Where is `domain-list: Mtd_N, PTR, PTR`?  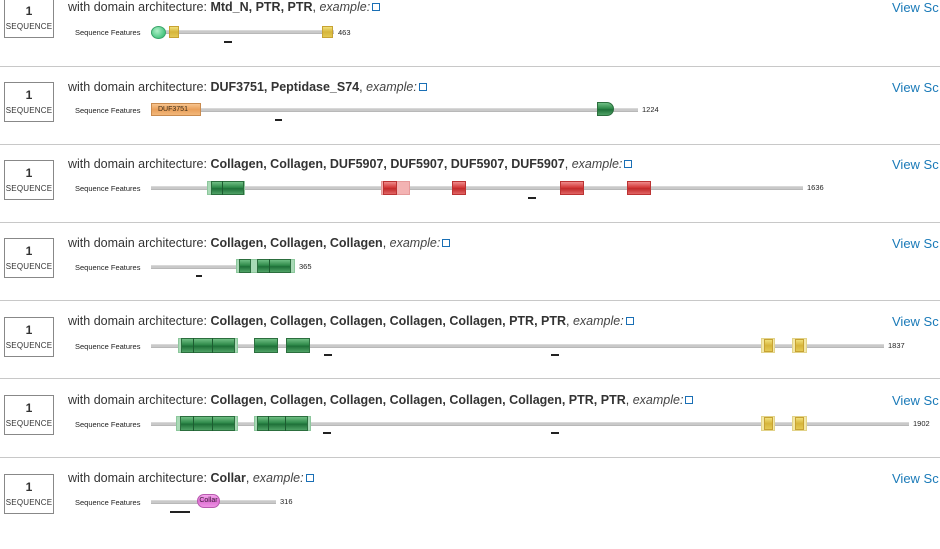 domain-list: Mtd_N, PTR, PTR is located at coordinates (261, 7).